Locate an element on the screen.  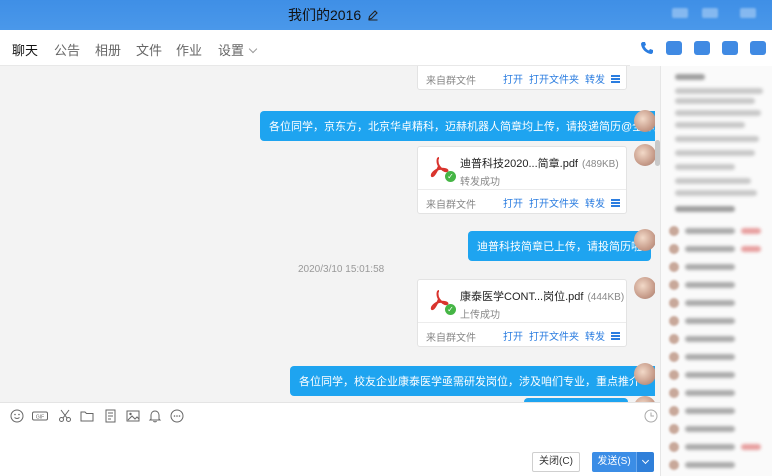
send-options-dropdown is located at coordinates (645, 462).